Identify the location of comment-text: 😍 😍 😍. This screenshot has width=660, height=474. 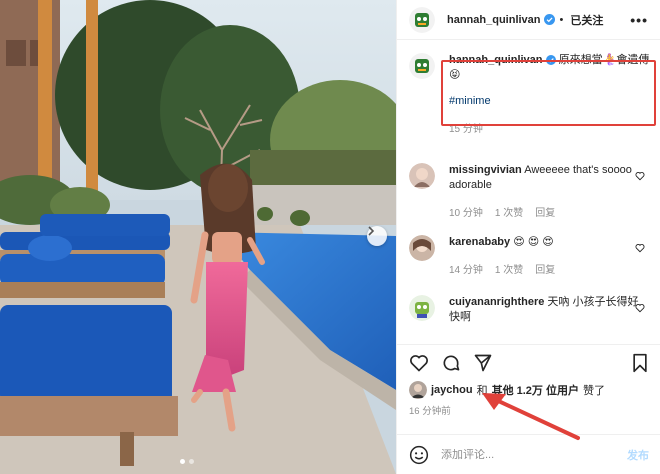
(533, 242).